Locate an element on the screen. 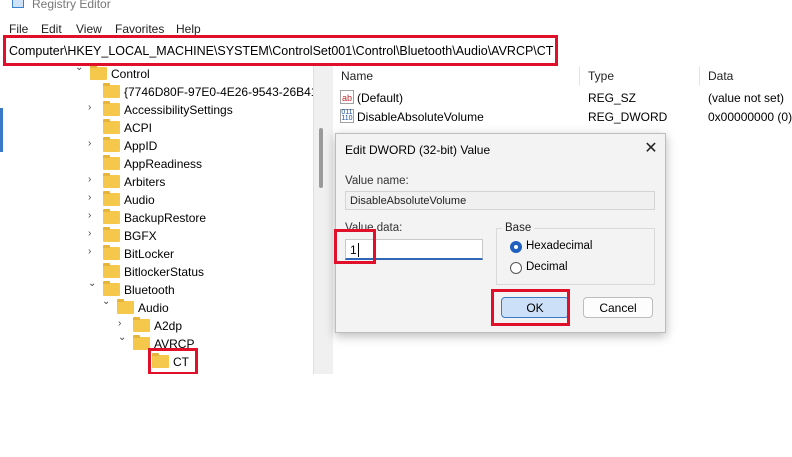 This screenshot has width=792, height=457. tree-node: ACPI is located at coordinates (156, 128).